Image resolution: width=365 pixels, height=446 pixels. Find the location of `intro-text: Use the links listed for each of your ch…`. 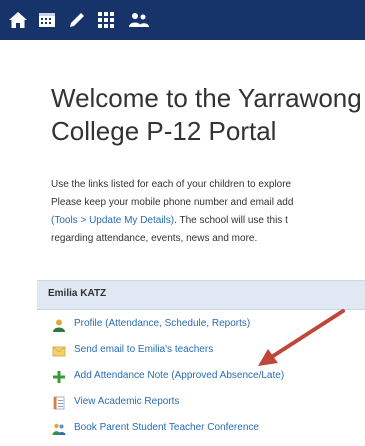

intro-text: Use the links listed for each of your ch… is located at coordinates (208, 212).